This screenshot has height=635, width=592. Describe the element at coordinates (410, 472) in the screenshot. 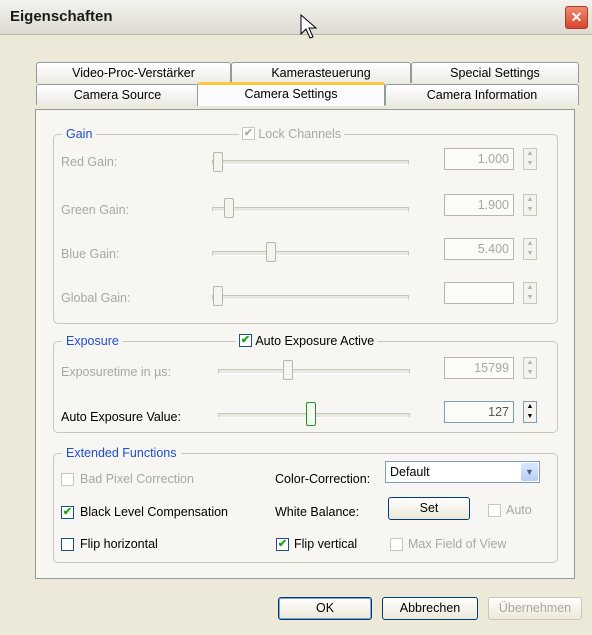

I see `color-correction-value: Default` at that location.